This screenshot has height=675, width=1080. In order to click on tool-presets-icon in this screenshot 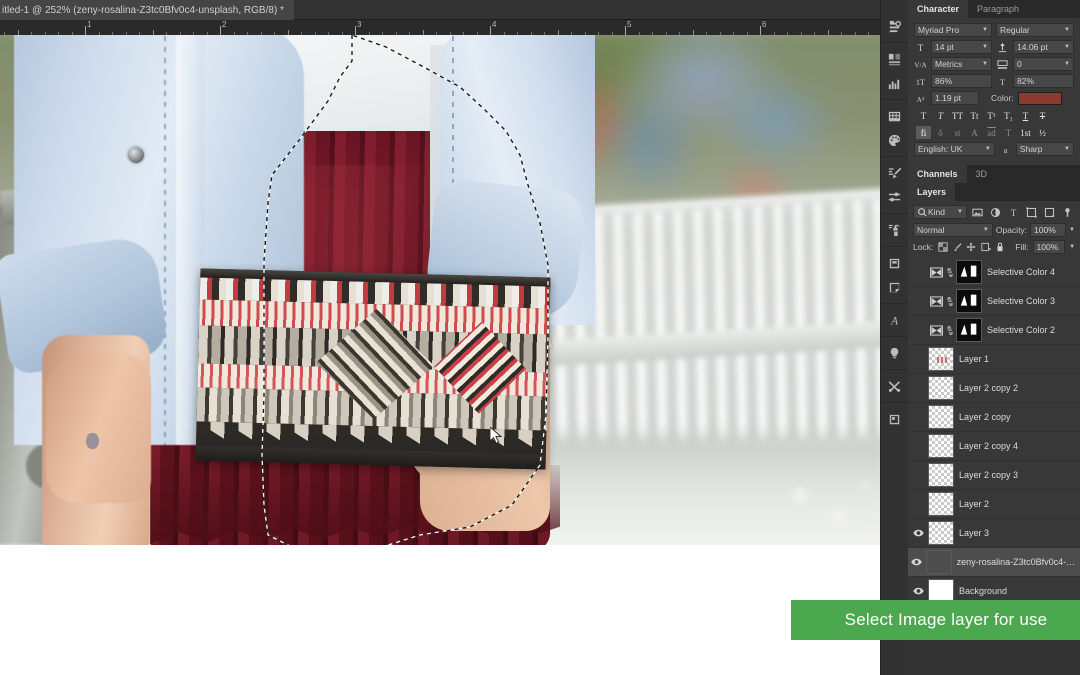, I will do `click(895, 386)`.